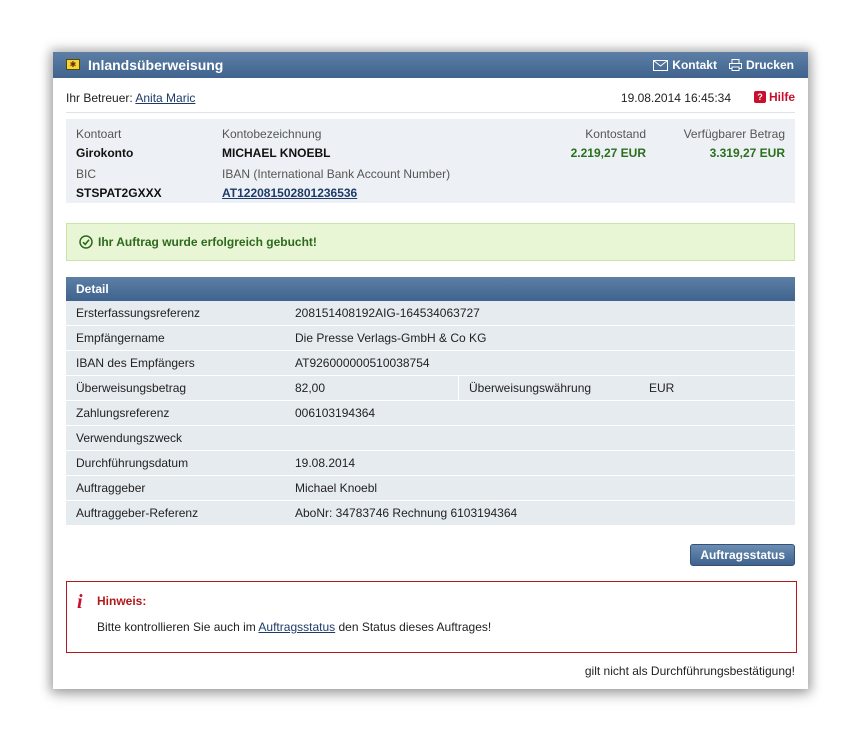  I want to click on detail-row: IBAN des Empfängers AT926000000510038754, so click(430, 363).